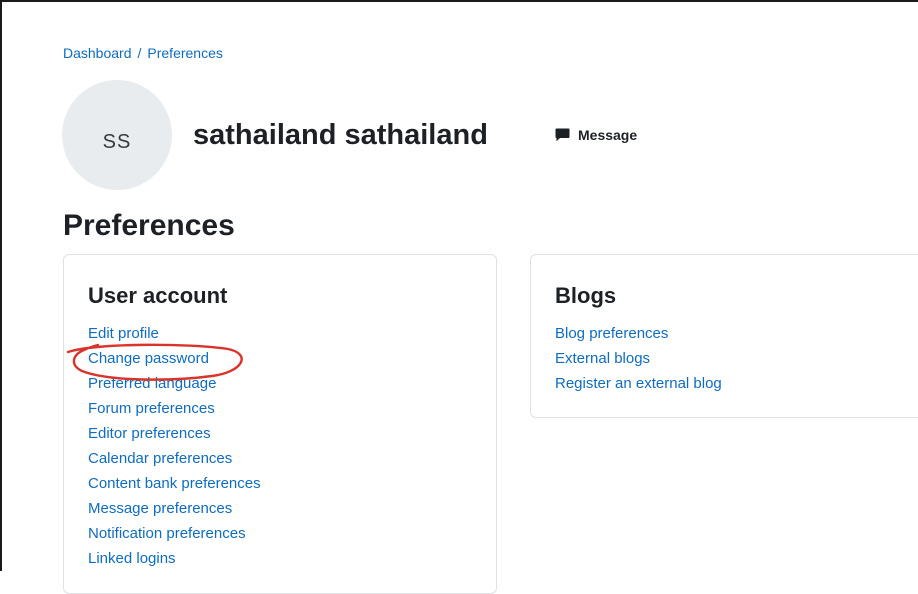 The width and height of the screenshot is (918, 594). Describe the element at coordinates (608, 135) in the screenshot. I see `message-button-label: Message` at that location.